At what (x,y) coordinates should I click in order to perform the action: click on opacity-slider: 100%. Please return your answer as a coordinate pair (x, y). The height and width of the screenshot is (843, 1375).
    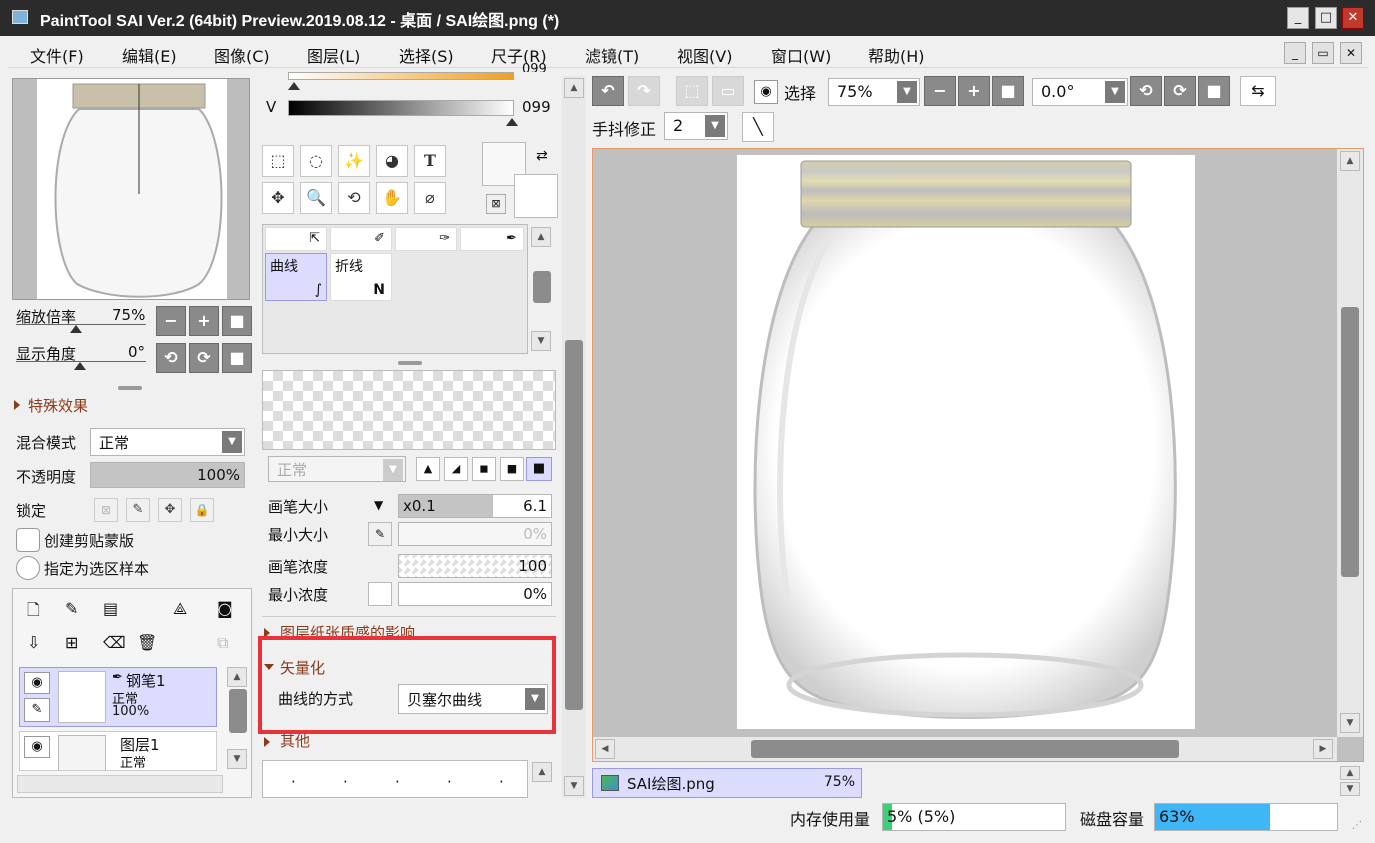
    Looking at the image, I should click on (167, 475).